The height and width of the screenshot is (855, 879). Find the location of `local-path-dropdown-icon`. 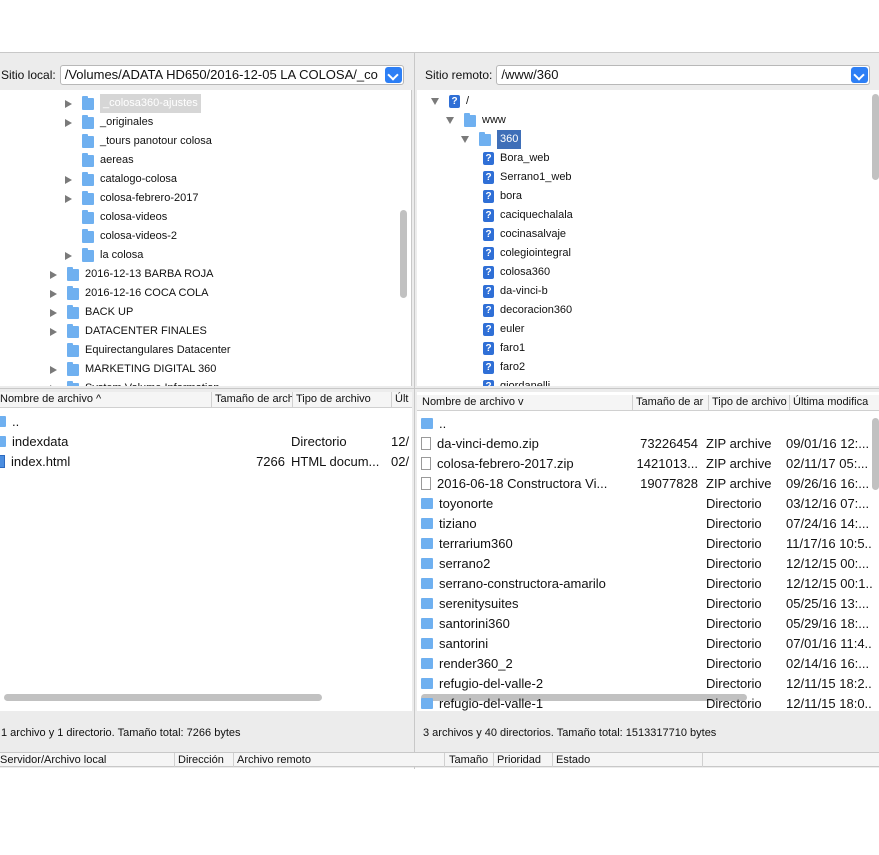

local-path-dropdown-icon is located at coordinates (393, 75).